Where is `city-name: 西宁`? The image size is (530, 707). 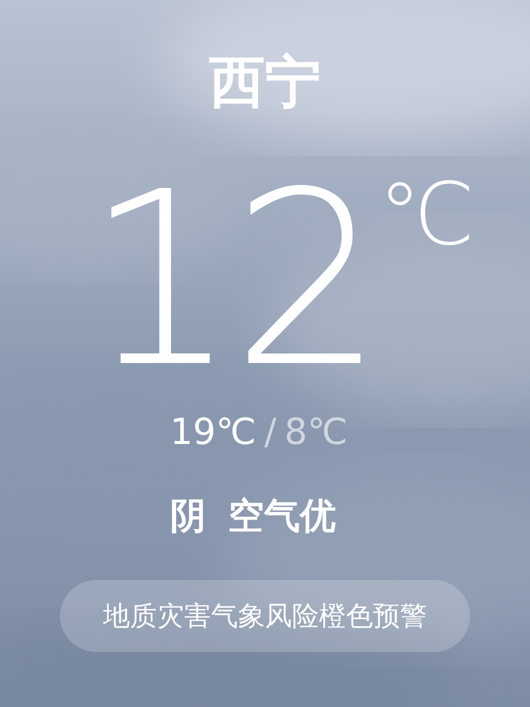
city-name: 西宁 is located at coordinates (265, 83).